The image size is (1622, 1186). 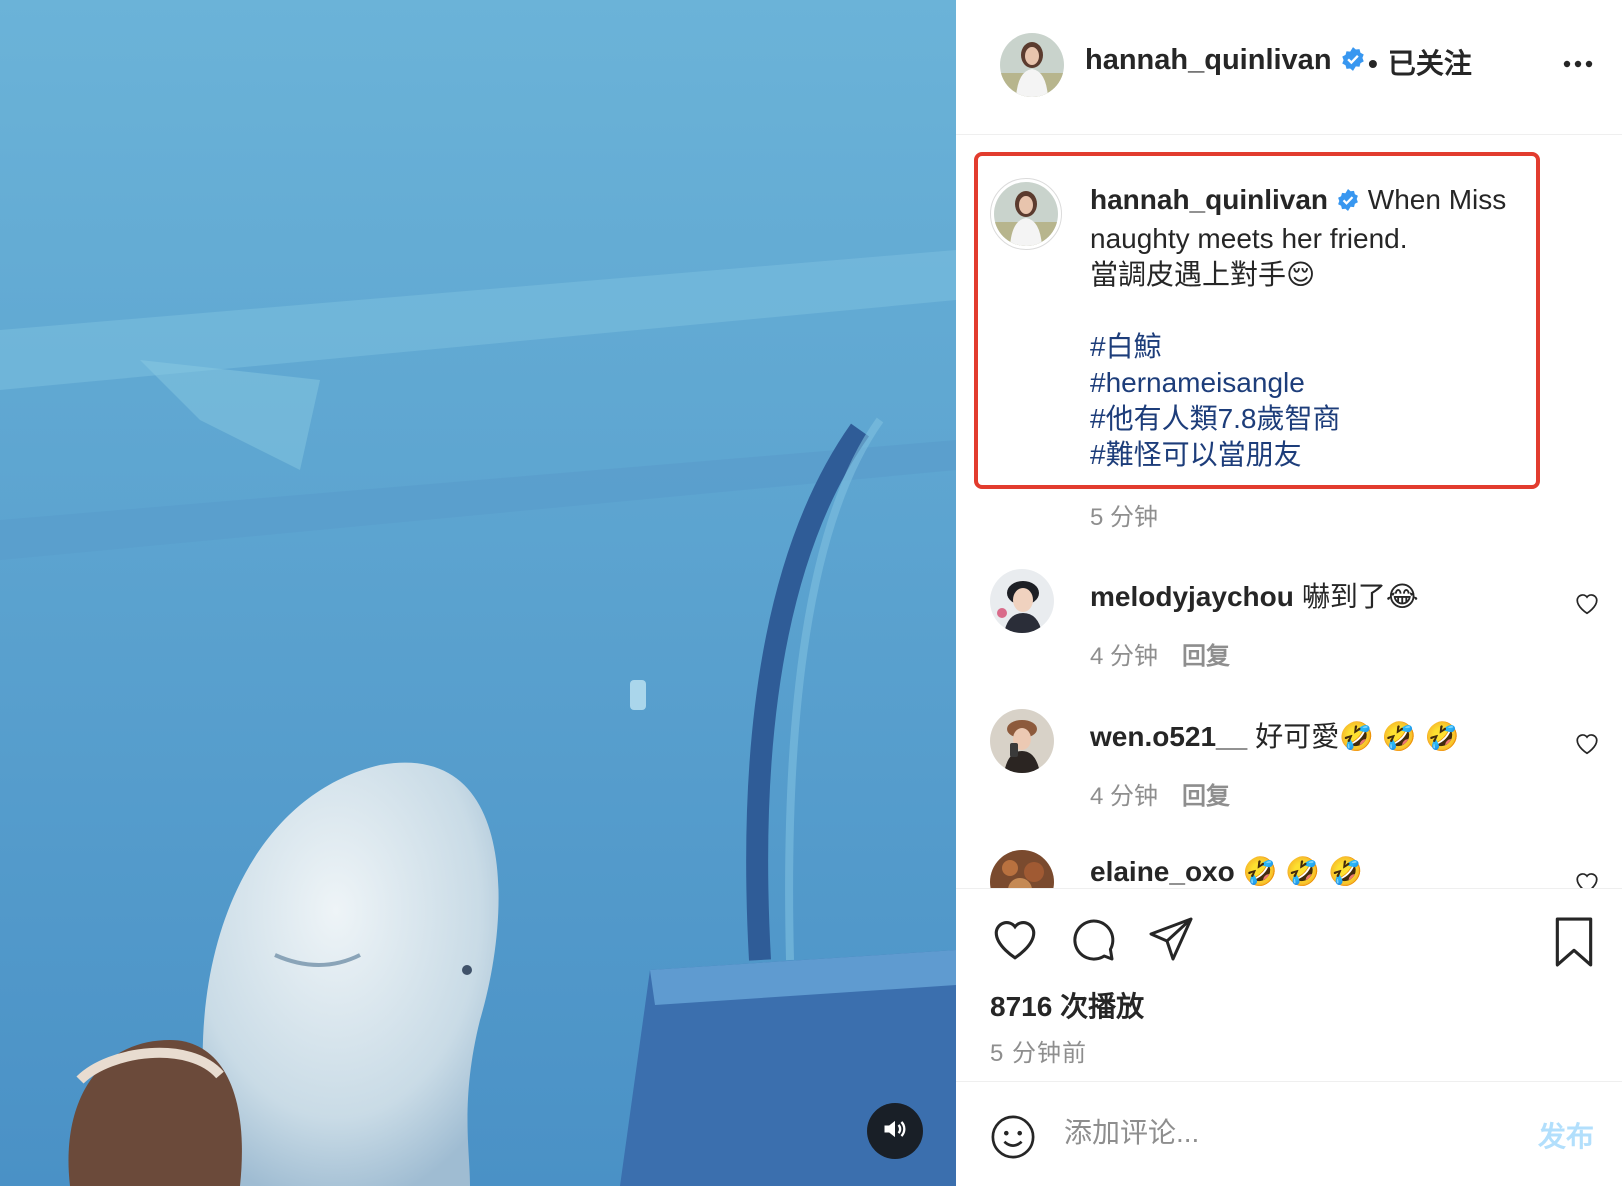 What do you see at coordinates (1430, 63) in the screenshot?
I see `follow-status-label: 已关注` at bounding box center [1430, 63].